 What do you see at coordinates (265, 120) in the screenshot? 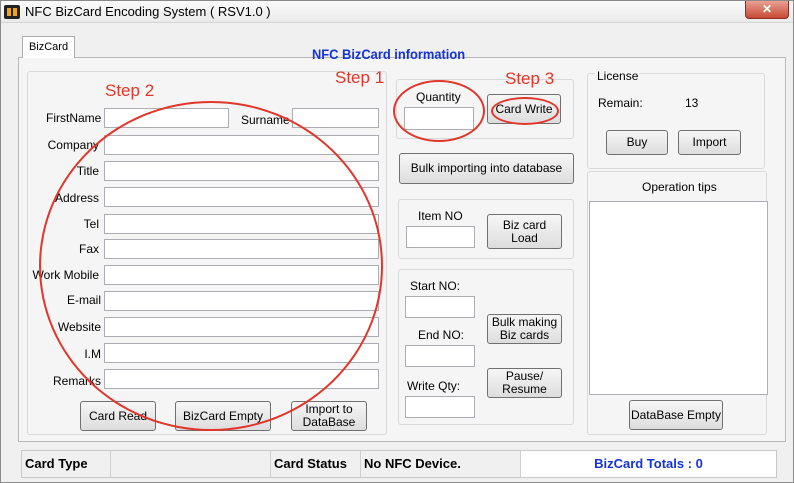
I see `surname-label: Surname` at bounding box center [265, 120].